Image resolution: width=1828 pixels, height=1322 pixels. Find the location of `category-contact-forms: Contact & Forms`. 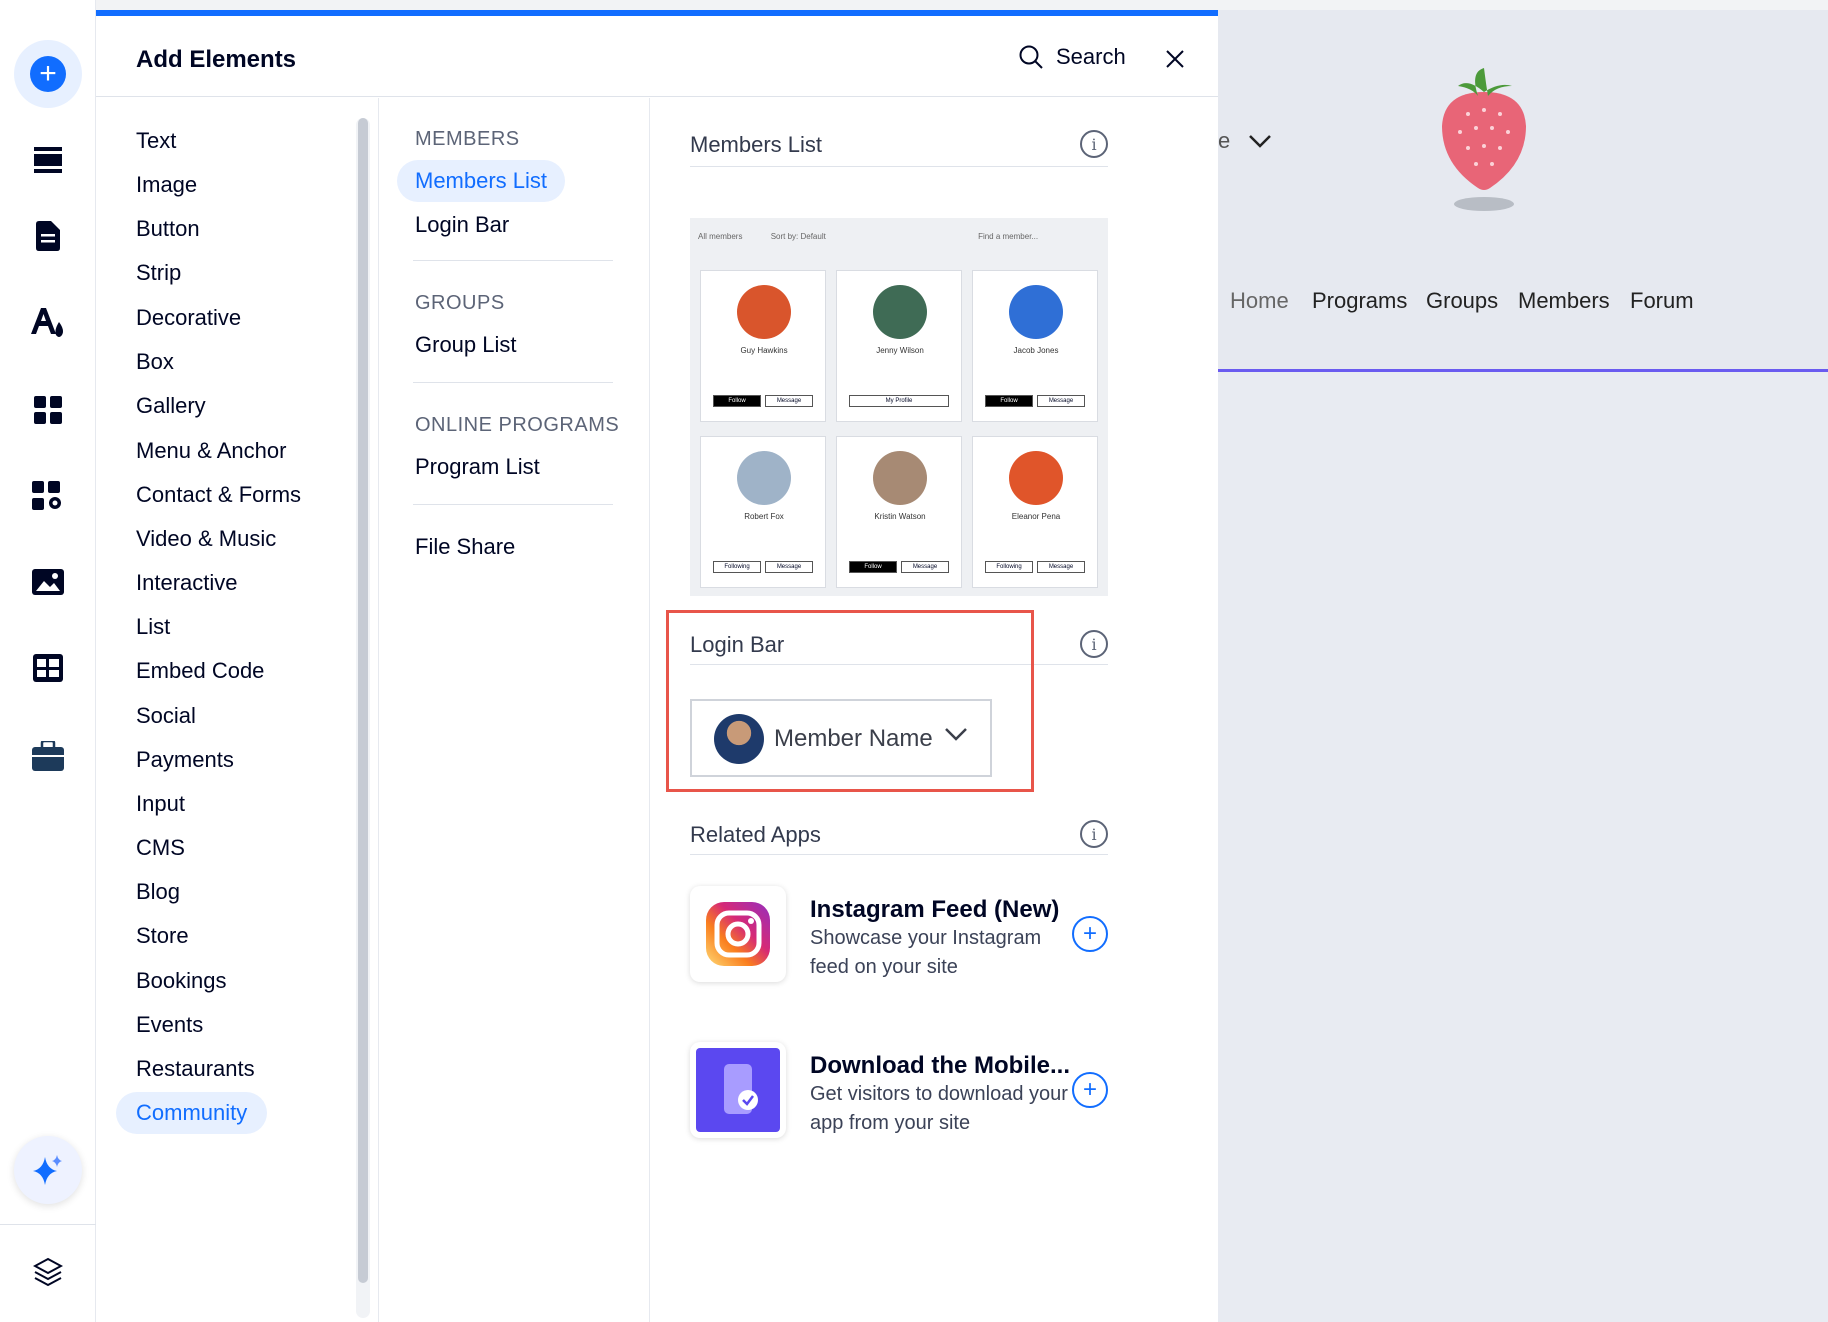

category-contact-forms: Contact & Forms is located at coordinates (218, 495).